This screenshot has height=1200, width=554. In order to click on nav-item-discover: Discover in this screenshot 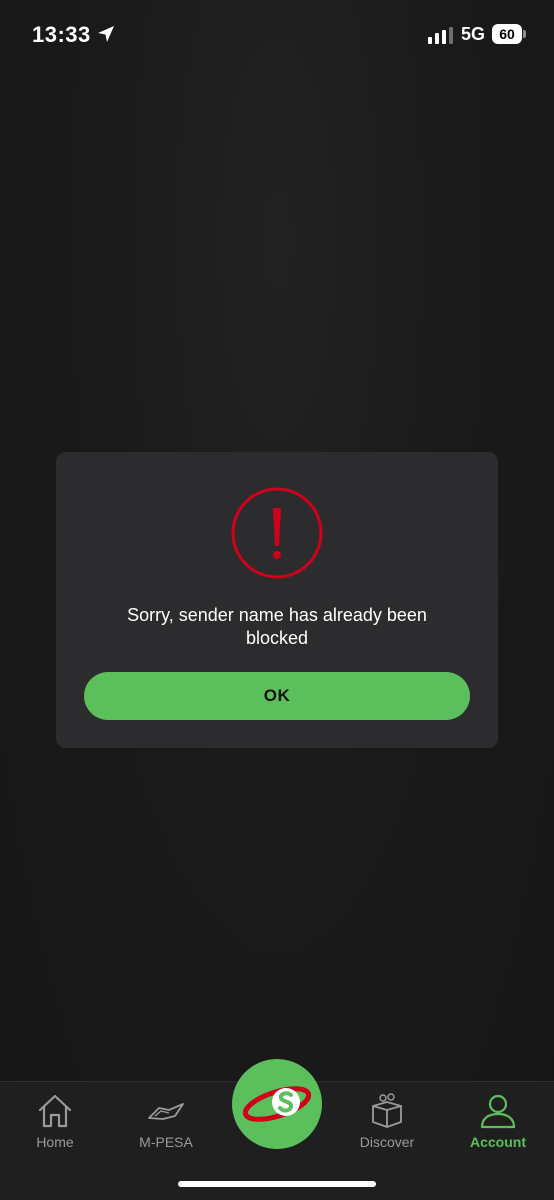, I will do `click(387, 1121)`.